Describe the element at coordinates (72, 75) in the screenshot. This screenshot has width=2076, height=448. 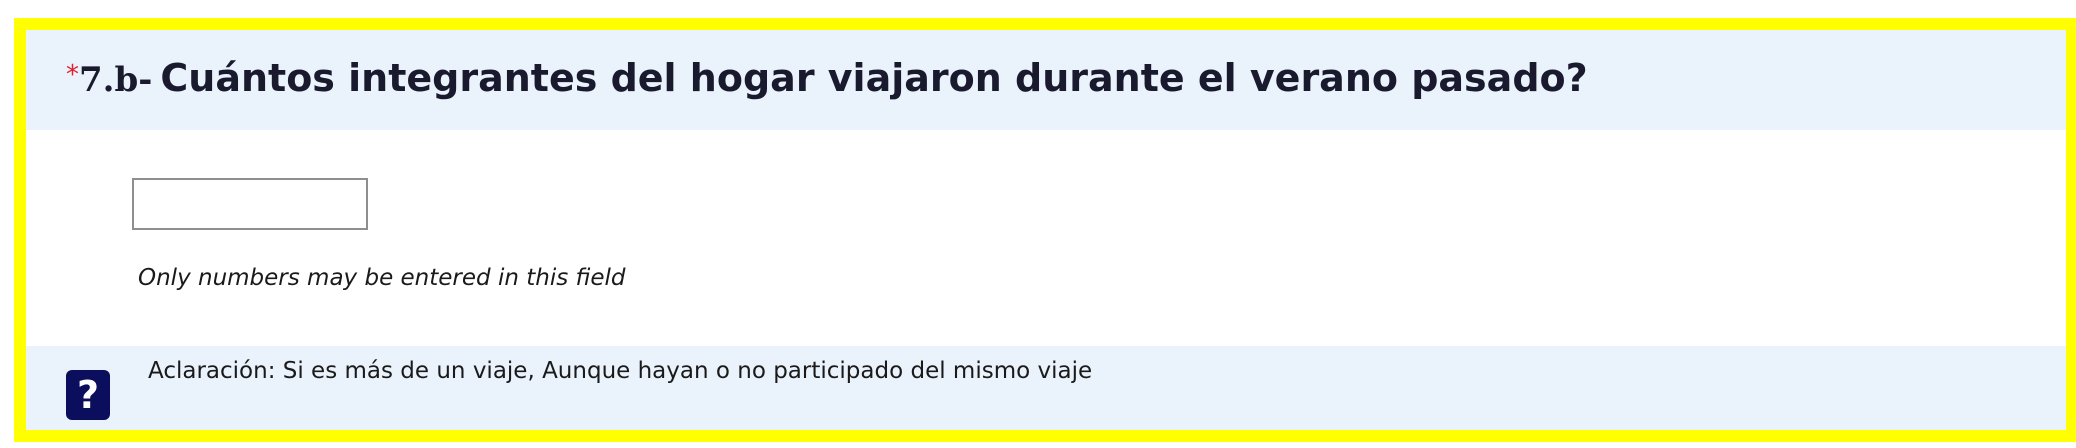
I see `required-marker: *` at that location.